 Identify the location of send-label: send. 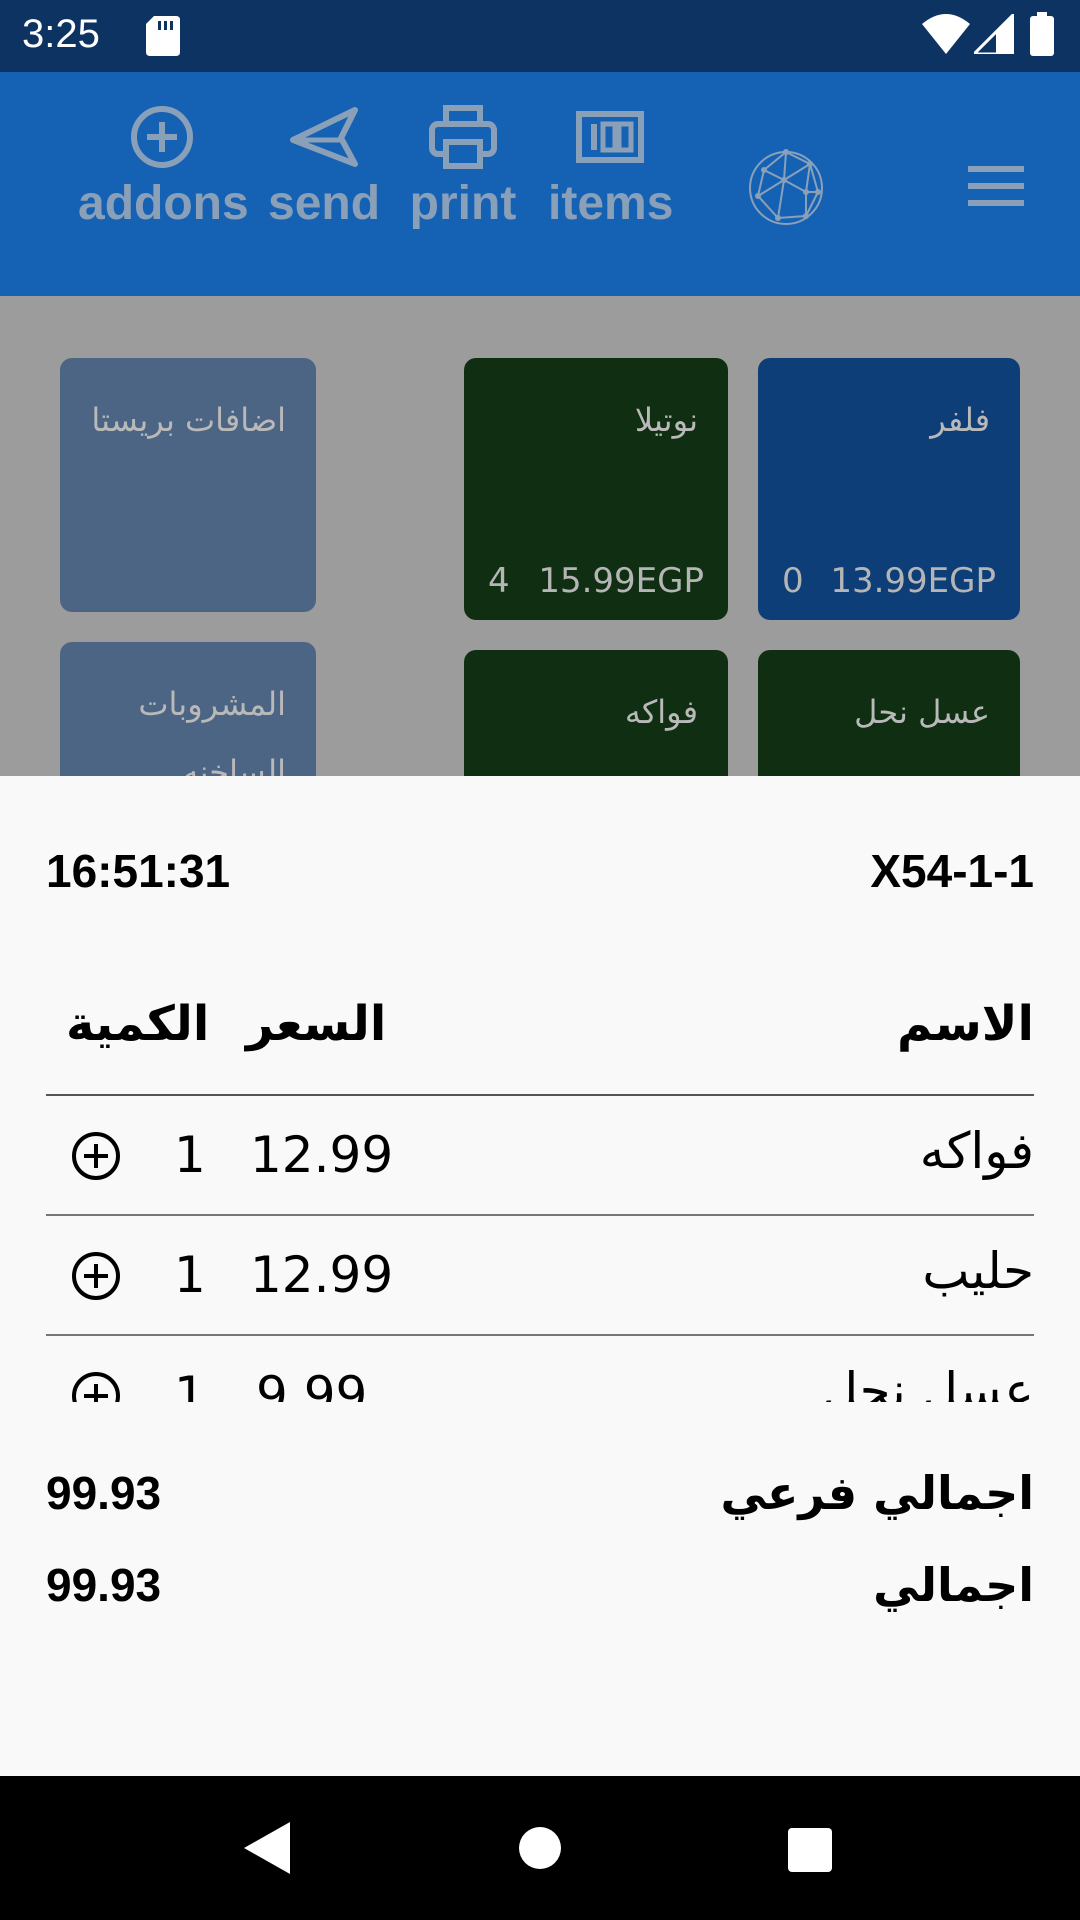
(324, 203).